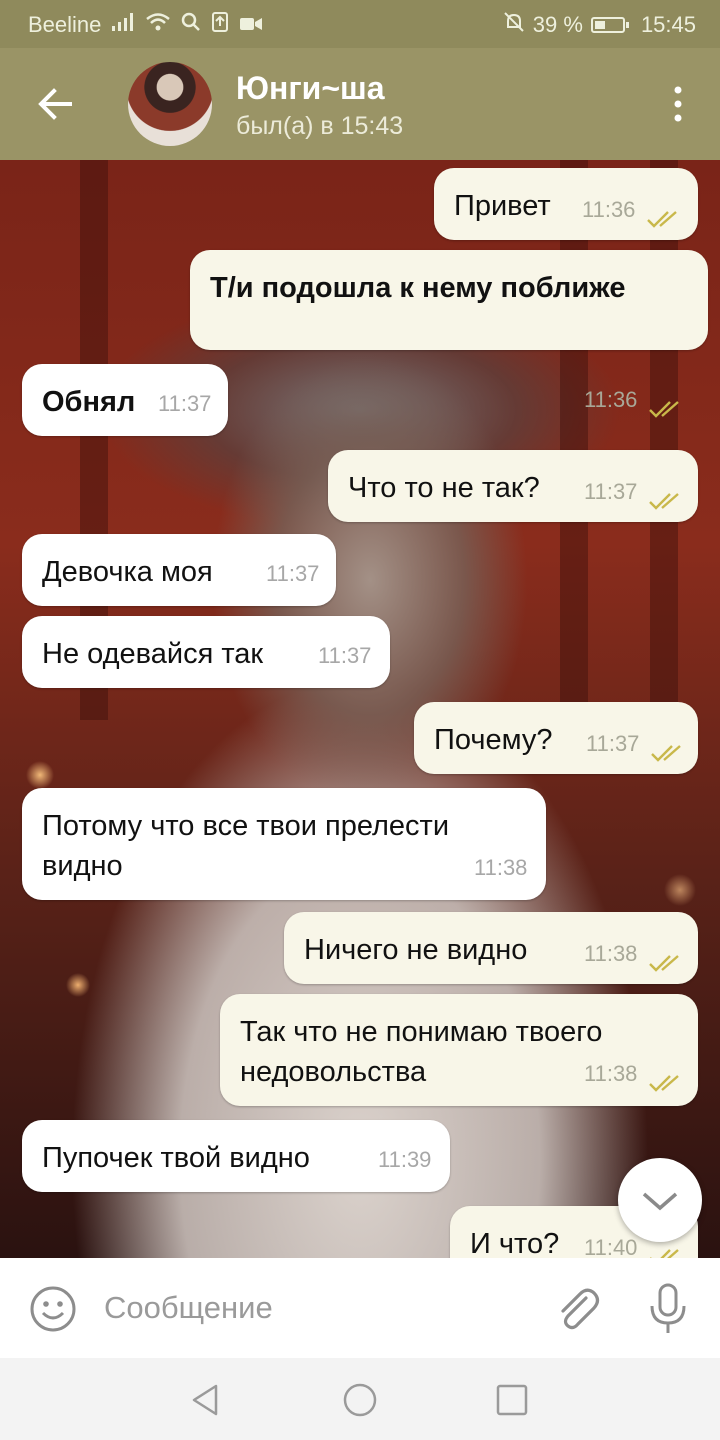 The width and height of the screenshot is (720, 1440). What do you see at coordinates (405, 1159) in the screenshot?
I see `message-time: 11:39` at bounding box center [405, 1159].